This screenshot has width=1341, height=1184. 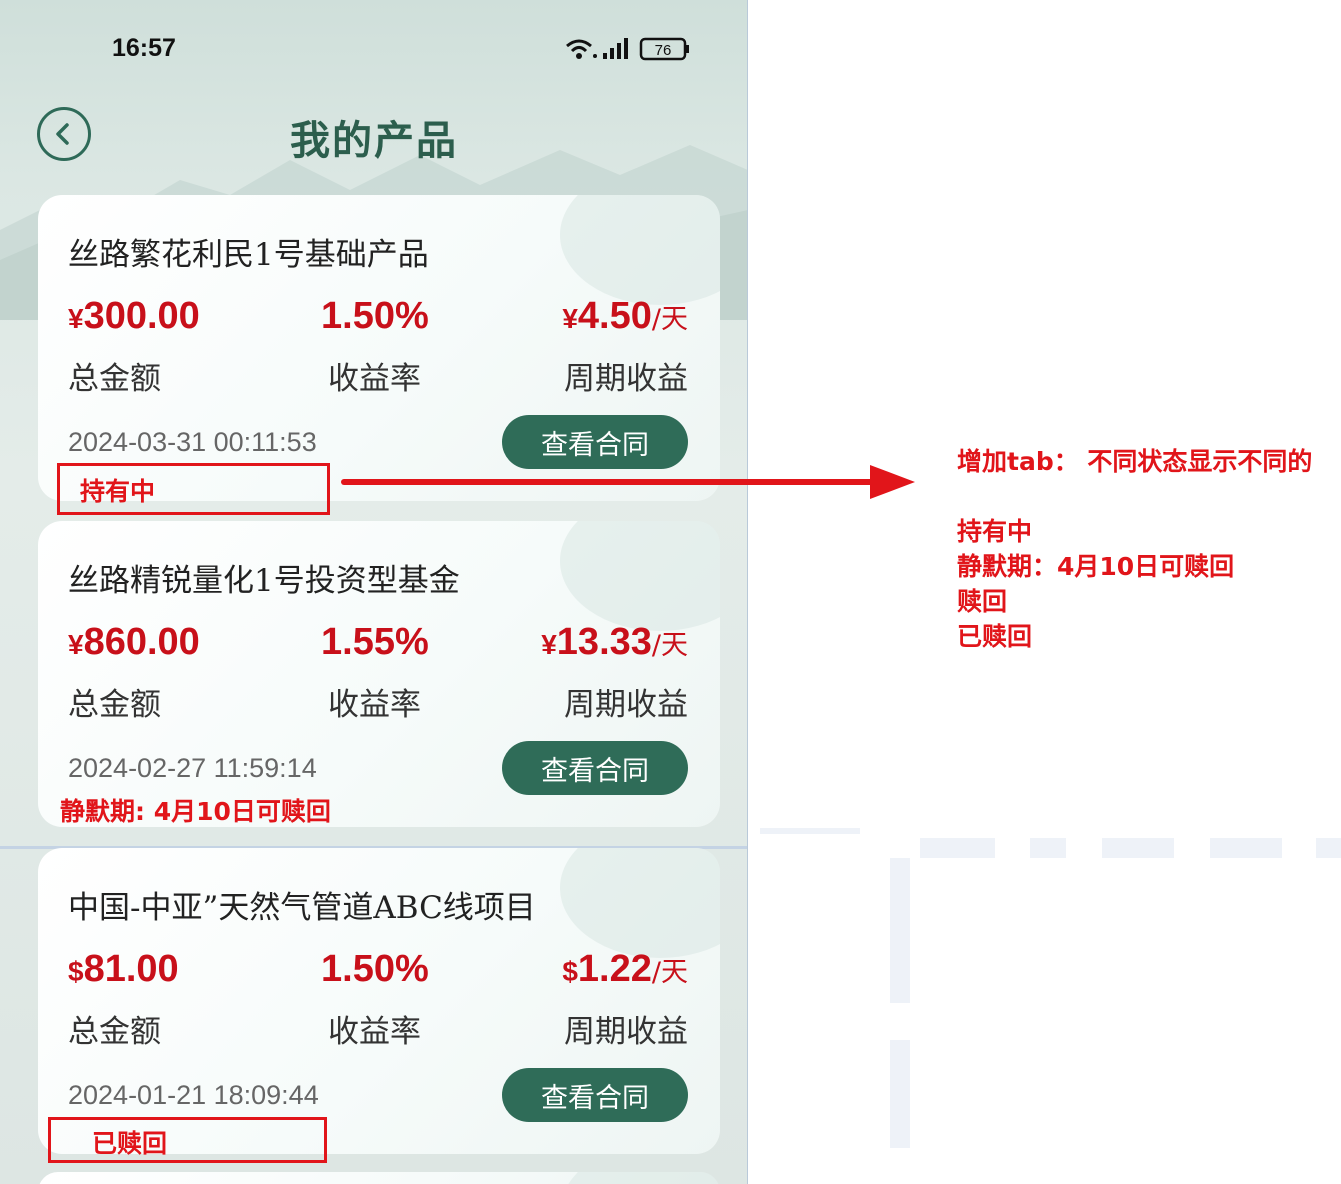 What do you see at coordinates (374, 140) in the screenshot?
I see `page-title: 我的产品` at bounding box center [374, 140].